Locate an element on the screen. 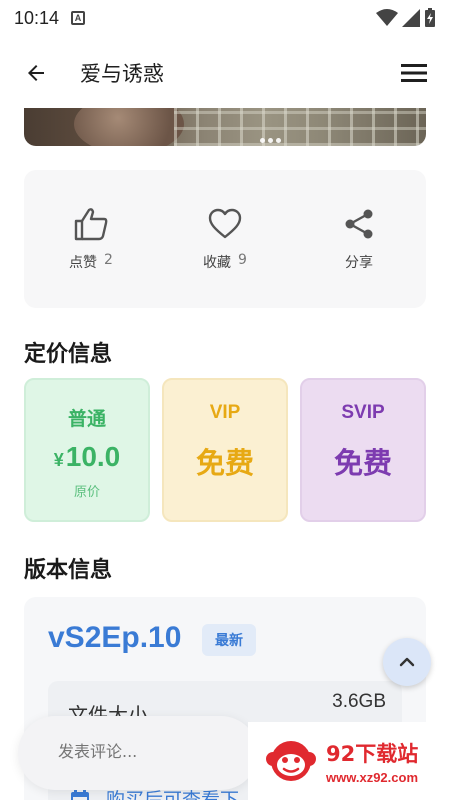 The image size is (450, 800). signal-icon is located at coordinates (411, 18).